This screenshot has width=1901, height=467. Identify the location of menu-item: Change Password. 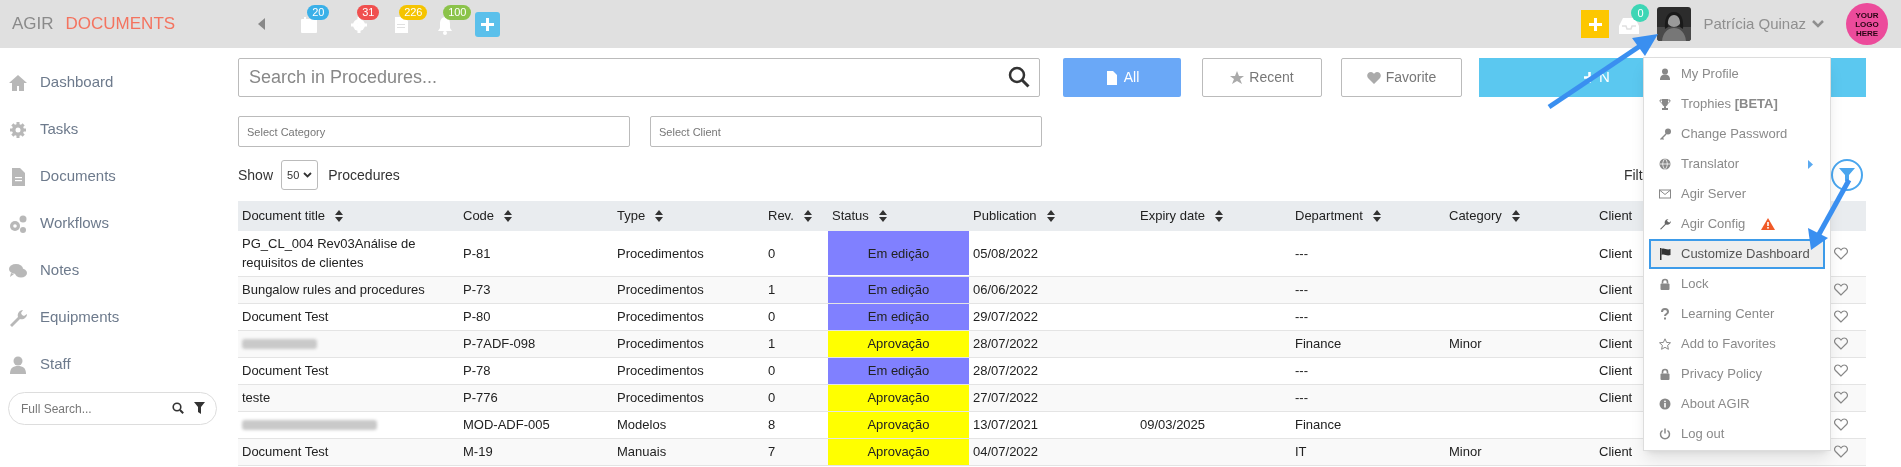
(1737, 134).